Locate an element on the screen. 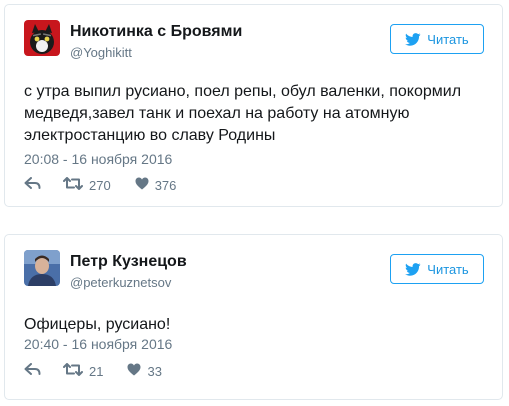  like-count: 376 is located at coordinates (165, 185).